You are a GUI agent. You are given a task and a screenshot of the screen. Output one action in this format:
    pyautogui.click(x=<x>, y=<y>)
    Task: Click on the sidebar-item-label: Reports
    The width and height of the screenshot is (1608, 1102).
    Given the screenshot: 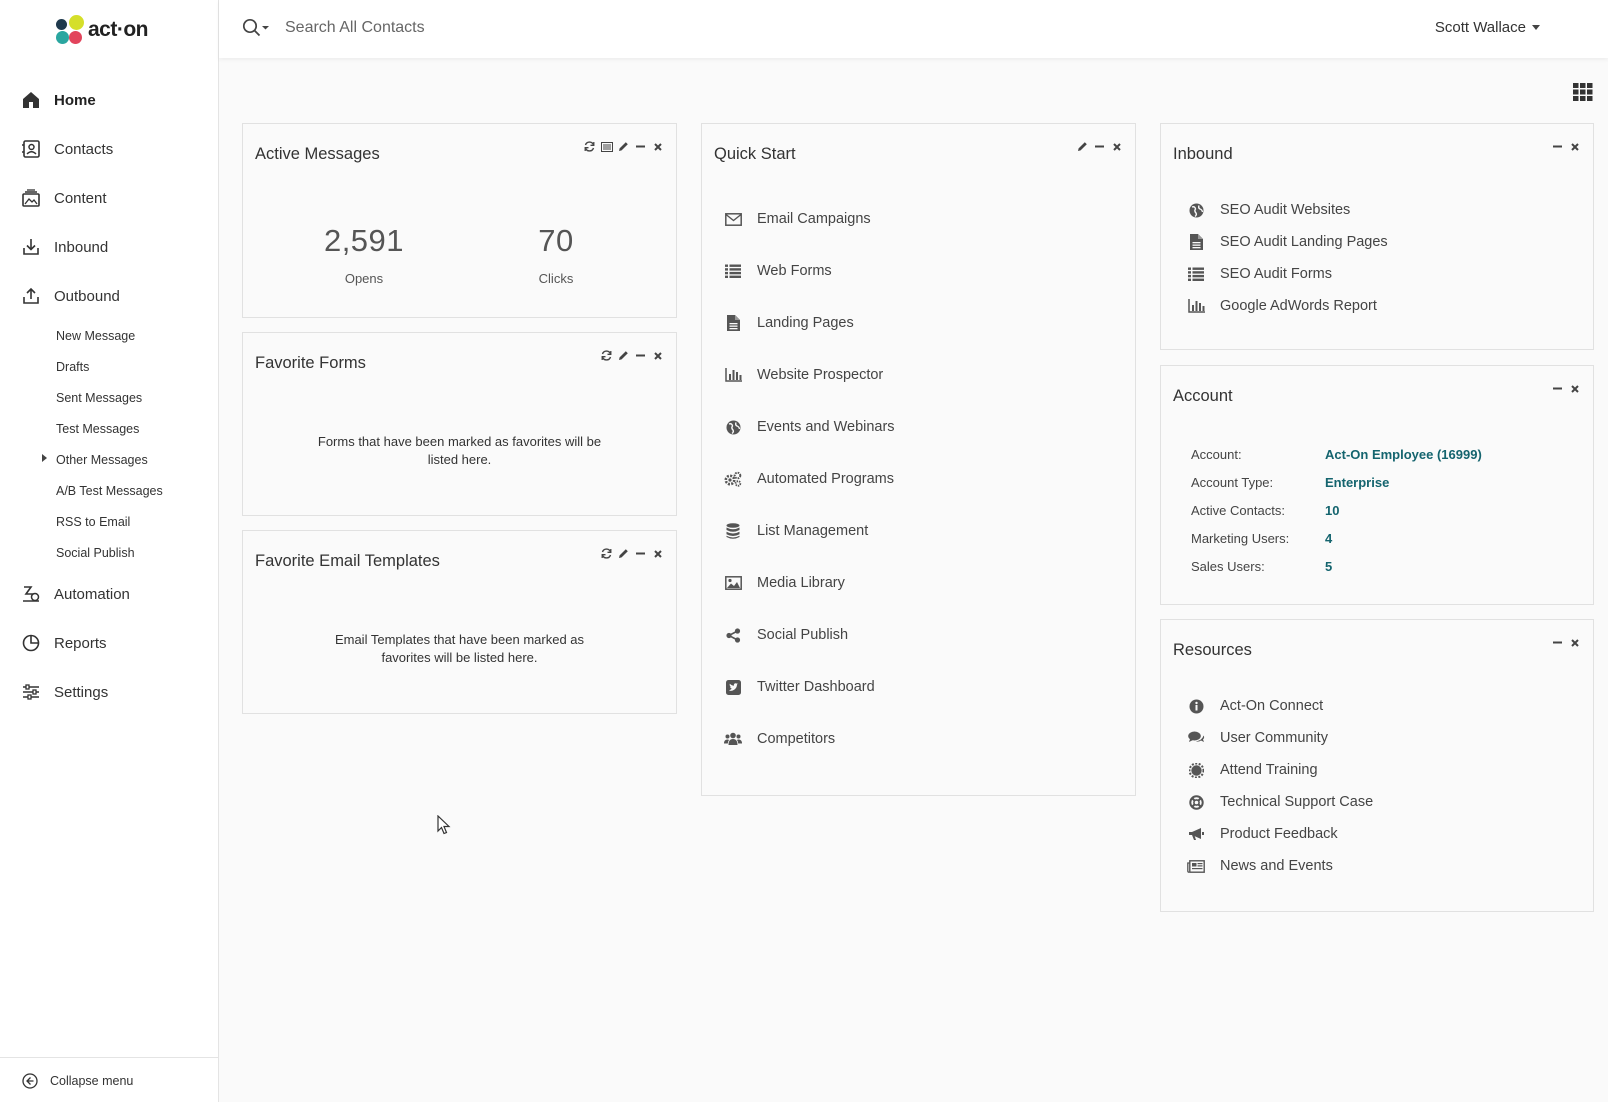 What is the action you would take?
    pyautogui.click(x=80, y=643)
    